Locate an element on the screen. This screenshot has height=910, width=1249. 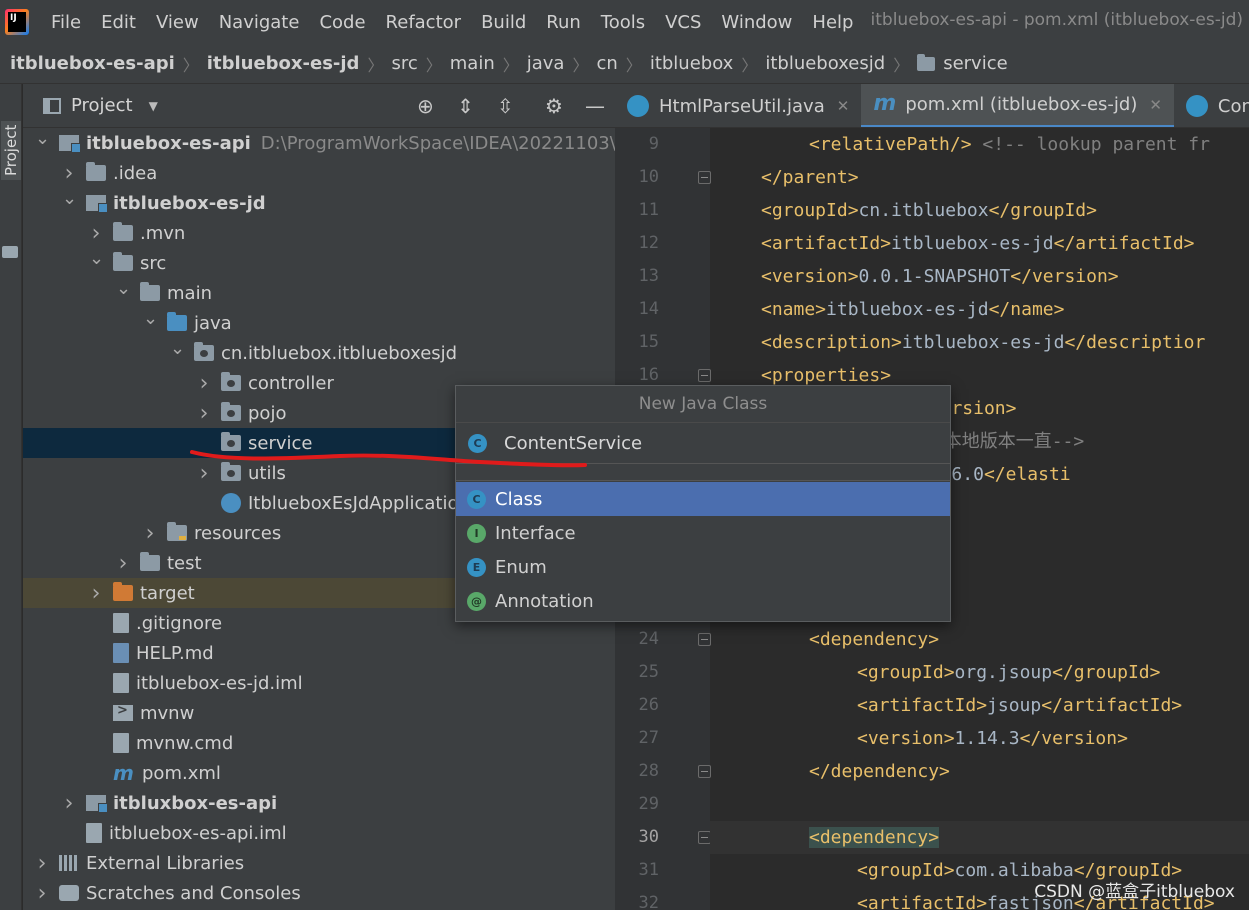
code-token: <!-- lookup parent fr is located at coordinates (1090, 144).